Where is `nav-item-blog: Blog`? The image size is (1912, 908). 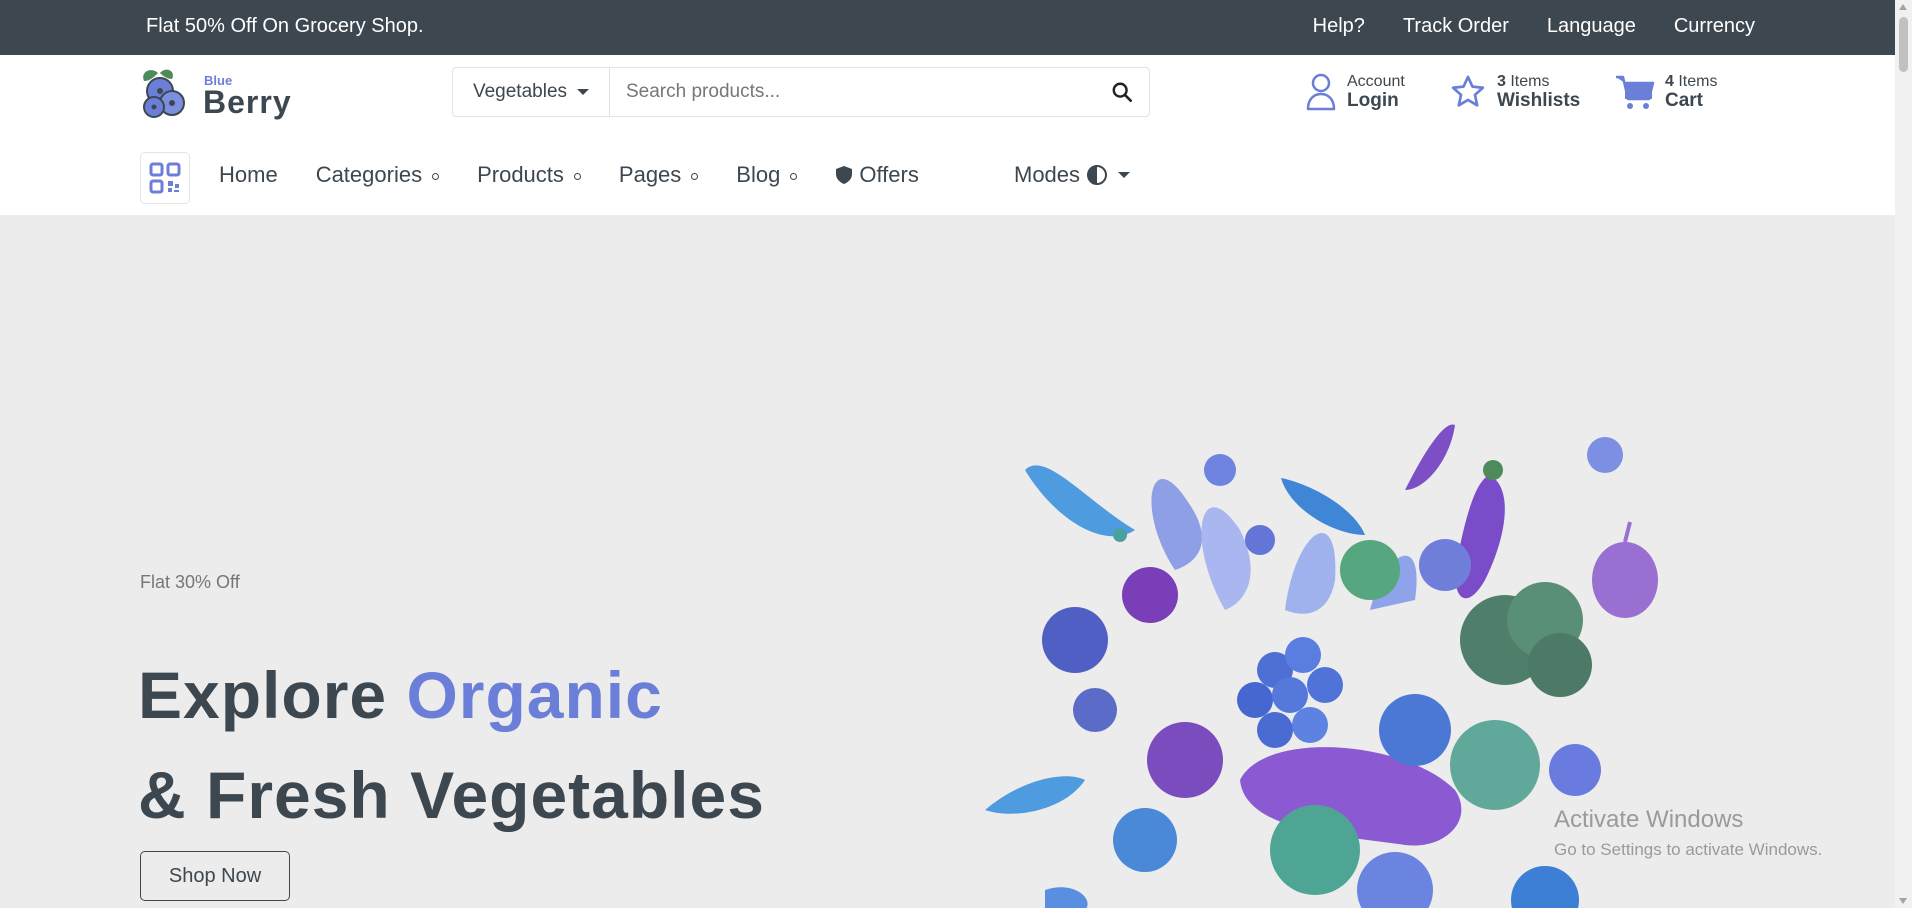
nav-item-blog: Blog is located at coordinates (767, 175).